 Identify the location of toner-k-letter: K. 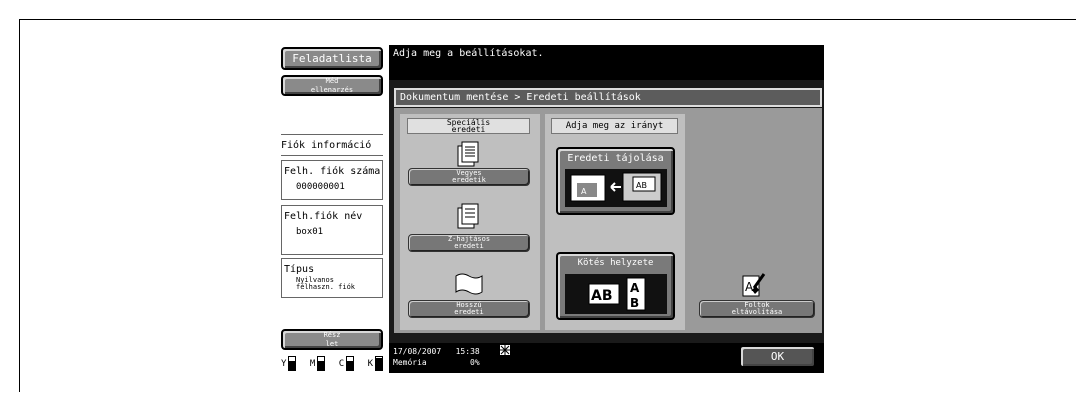
(370, 363).